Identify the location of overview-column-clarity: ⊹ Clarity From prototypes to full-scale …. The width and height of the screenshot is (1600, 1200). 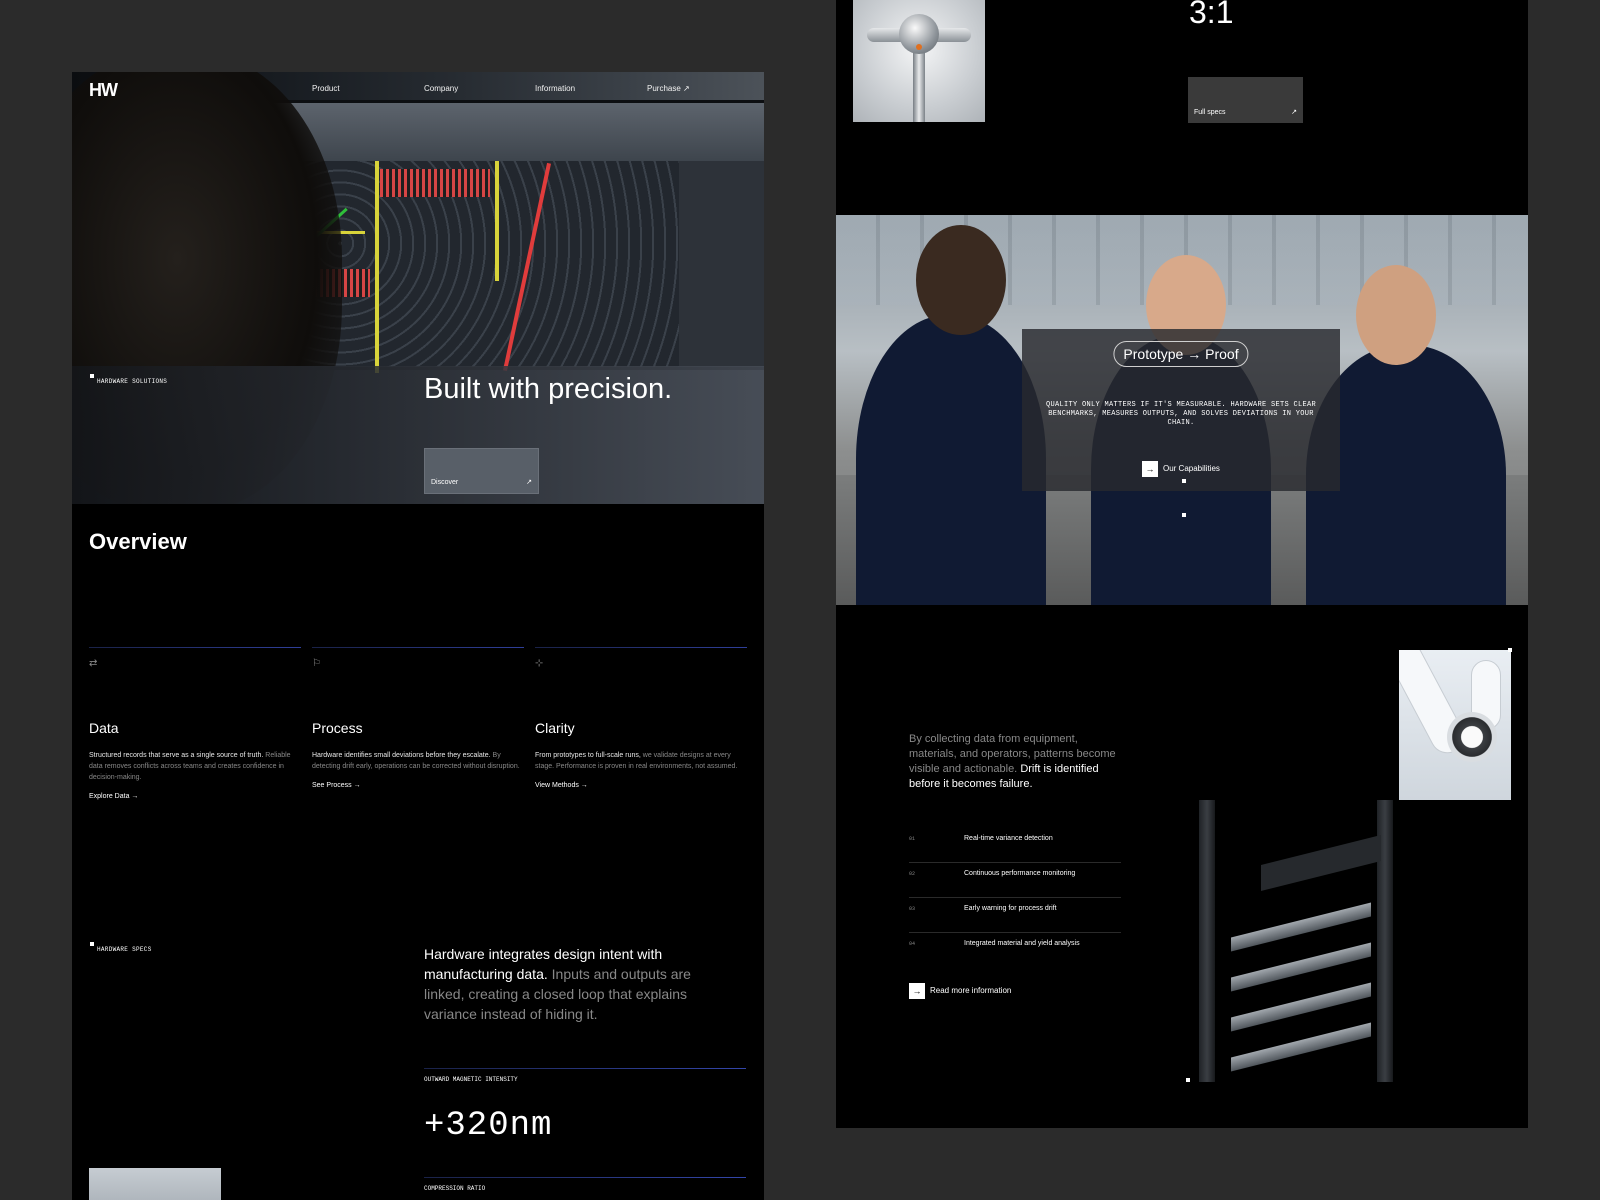
(641, 718).